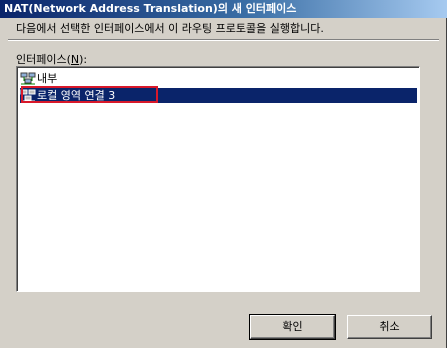  What do you see at coordinates (170, 28) in the screenshot?
I see `instruction-text: 다음에서 선택한 인터페이스에서 이 라우팅 프로토콜을 실행합니다.` at bounding box center [170, 28].